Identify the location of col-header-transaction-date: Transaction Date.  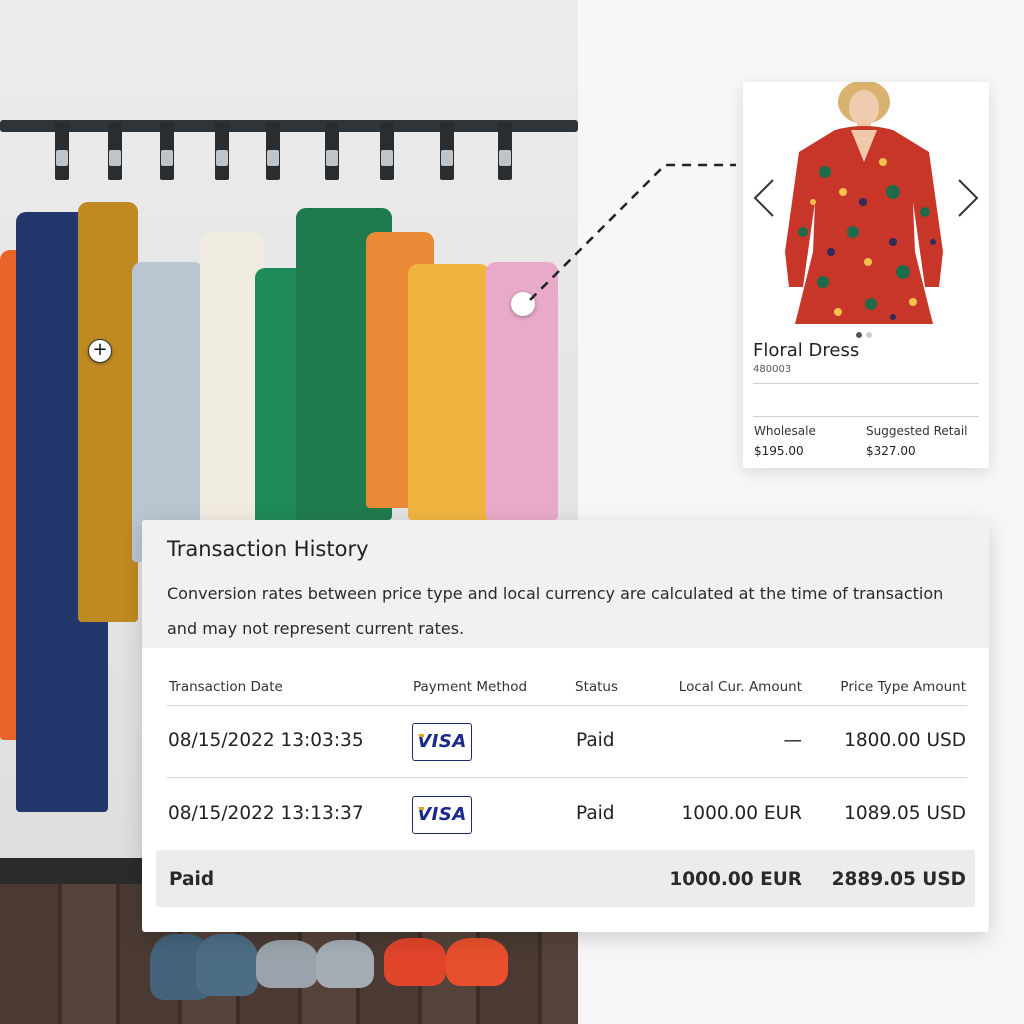
(226, 687).